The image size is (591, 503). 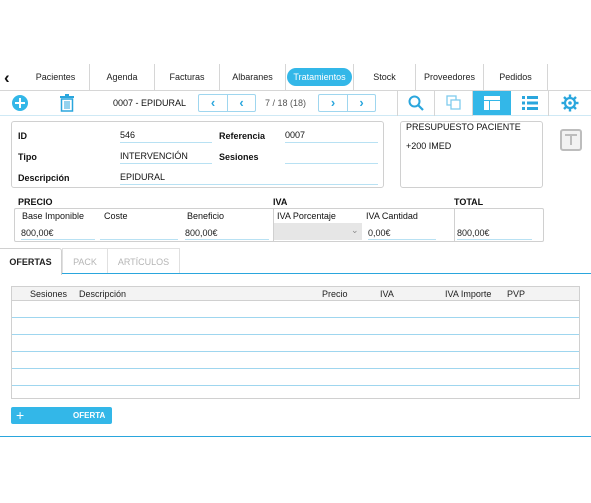 I want to click on beneficio-label: Beneficio, so click(x=206, y=216).